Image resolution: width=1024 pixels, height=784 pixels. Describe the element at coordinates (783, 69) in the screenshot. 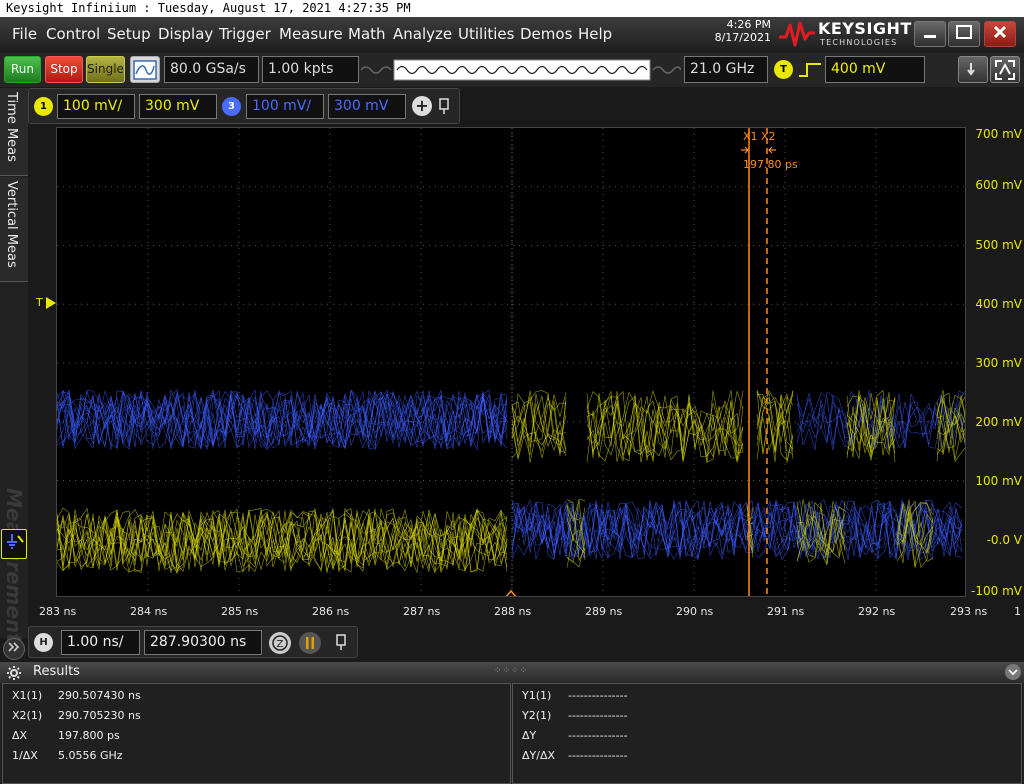

I see `trigger-badge: T` at that location.